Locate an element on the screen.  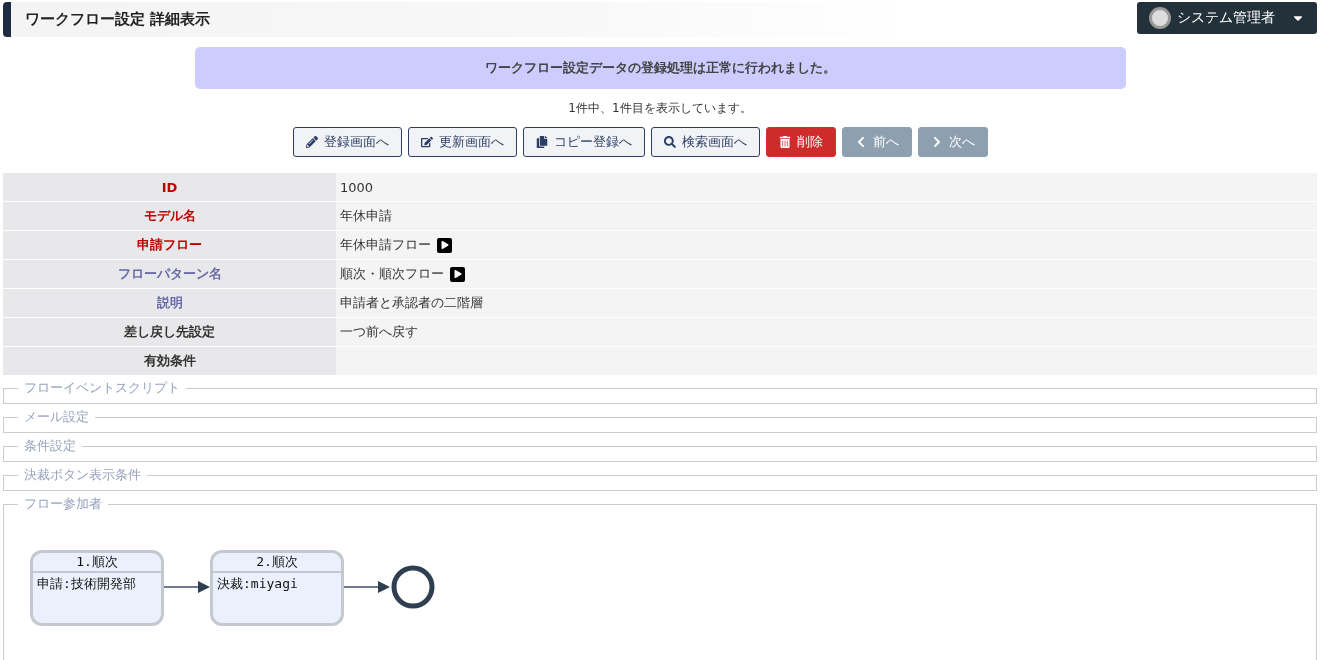
value-text: 年休申請フロー is located at coordinates (385, 245).